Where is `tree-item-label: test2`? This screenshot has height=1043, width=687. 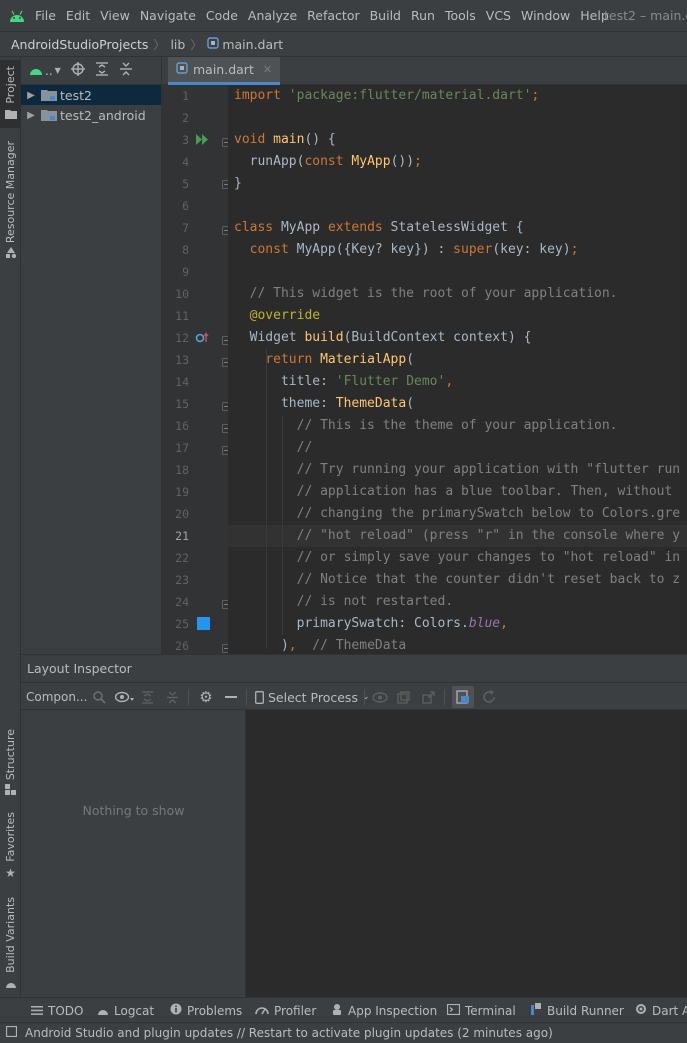
tree-item-label: test2 is located at coordinates (76, 95).